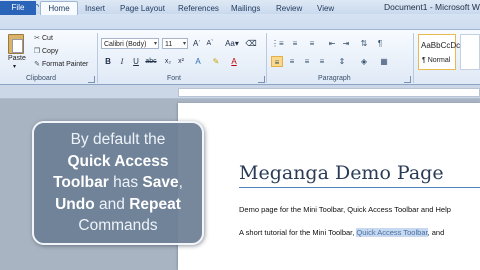 The image size is (480, 270). I want to click on cut-button: ✂ Cut, so click(42, 38).